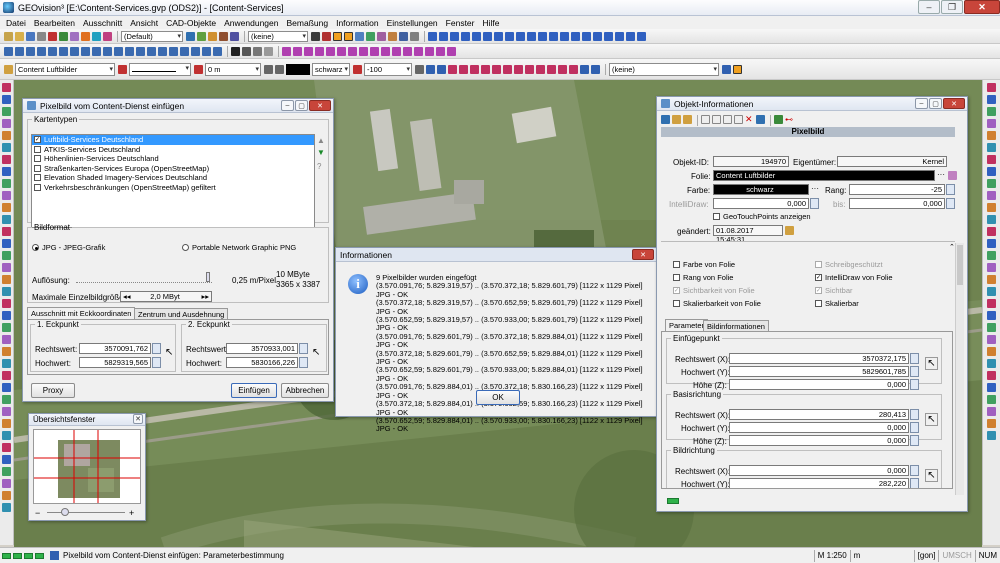 The width and height of the screenshot is (1000, 563). What do you see at coordinates (412, 23) in the screenshot?
I see `menu-8: Einstellungen` at bounding box center [412, 23].